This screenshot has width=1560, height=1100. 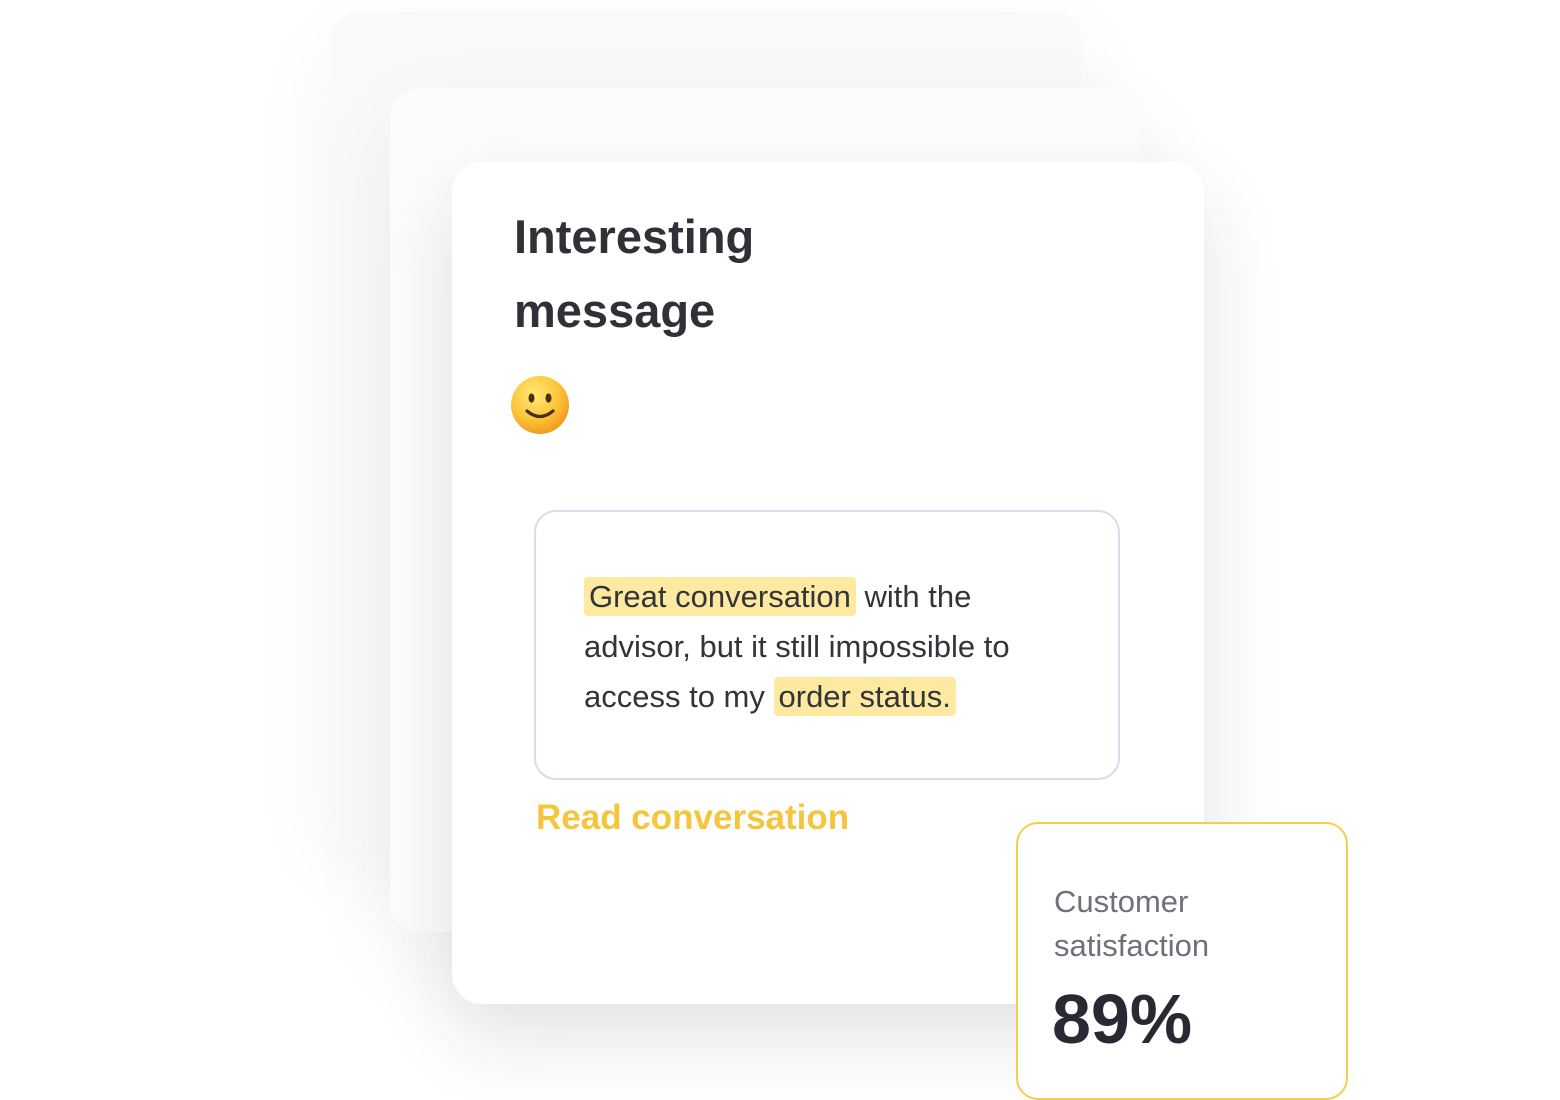 I want to click on customer-satisfaction-card: Customer satisfaction 89%, so click(x=1182, y=961).